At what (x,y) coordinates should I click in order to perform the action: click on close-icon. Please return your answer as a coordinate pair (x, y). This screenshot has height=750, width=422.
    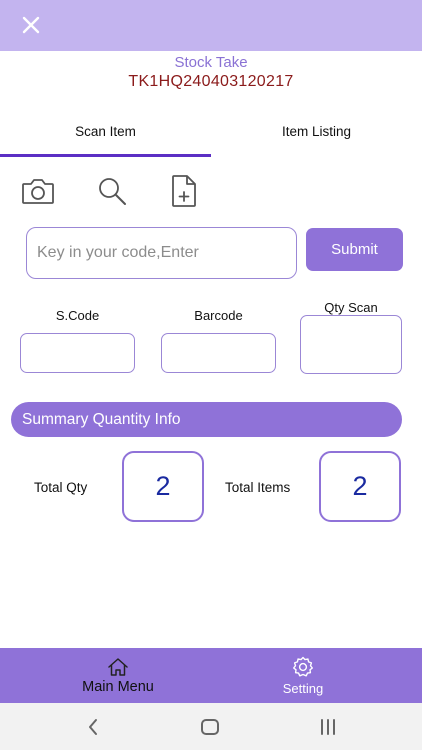
    Looking at the image, I should click on (31, 25).